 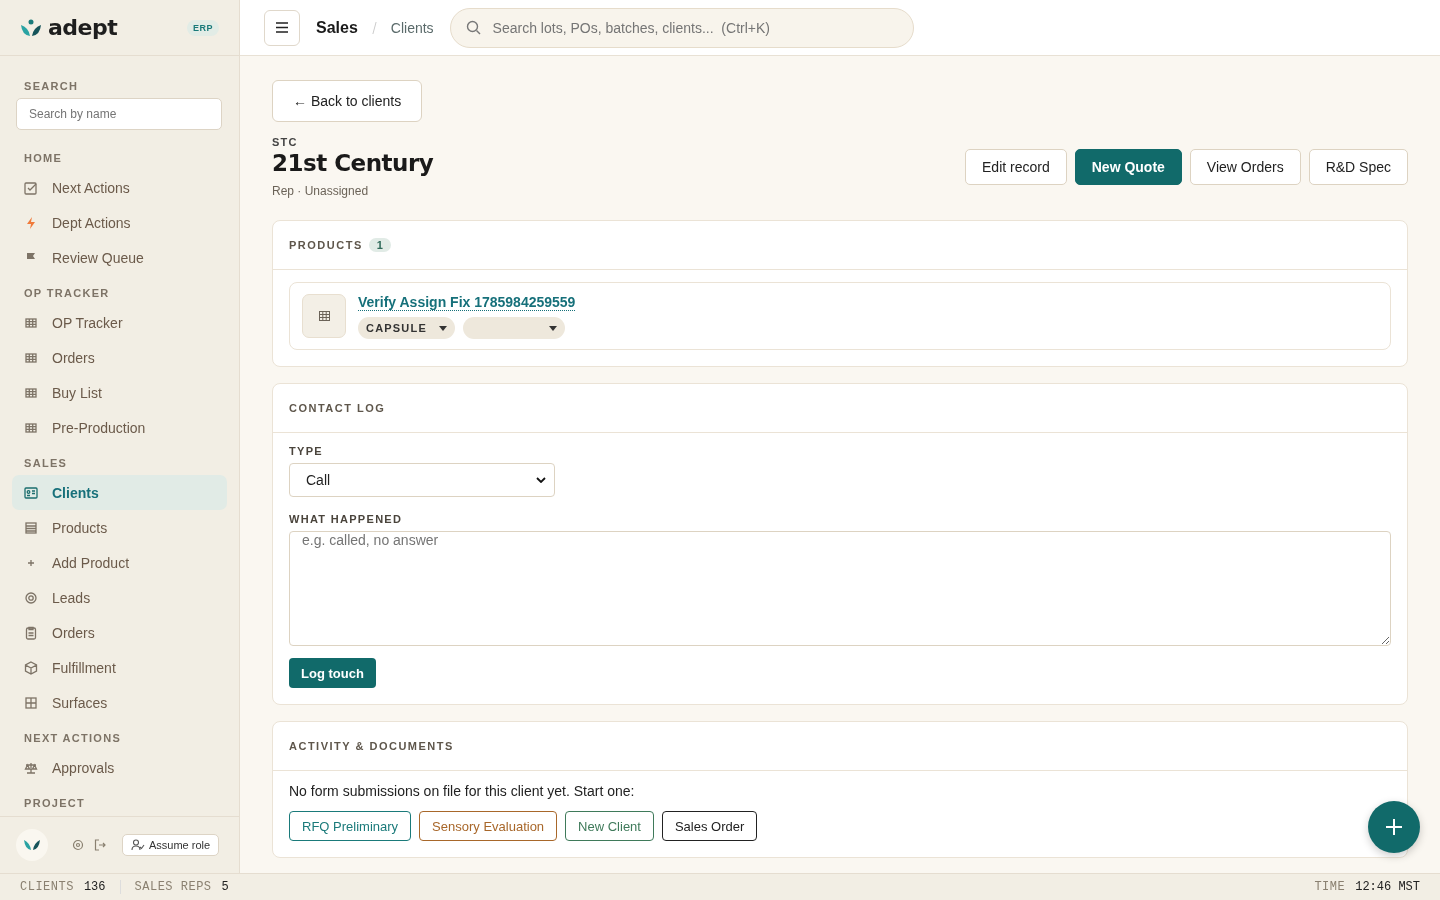 I want to click on section-heading: NEXT ACTIONS, so click(x=73, y=738).